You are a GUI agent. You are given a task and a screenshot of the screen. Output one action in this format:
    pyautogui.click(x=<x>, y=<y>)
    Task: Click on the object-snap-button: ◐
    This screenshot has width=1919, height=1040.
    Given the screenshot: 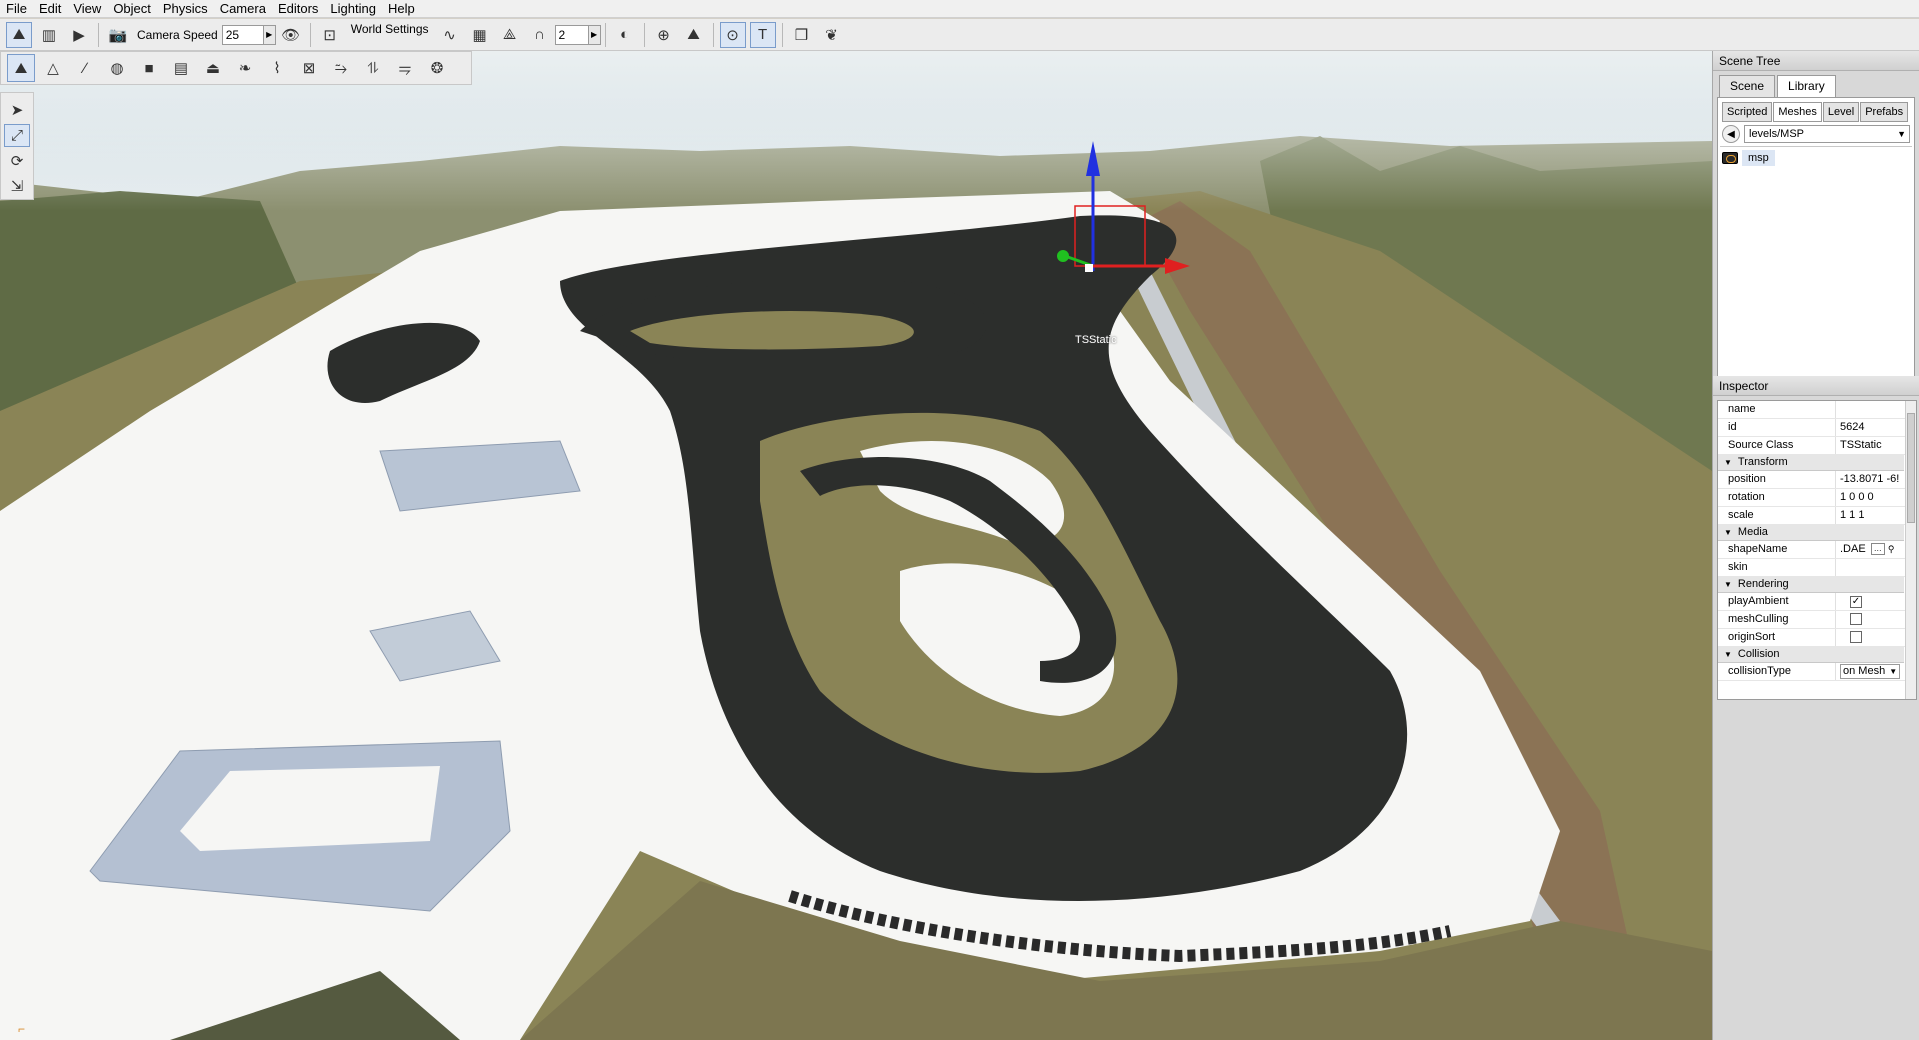 What is the action you would take?
    pyautogui.click(x=625, y=35)
    